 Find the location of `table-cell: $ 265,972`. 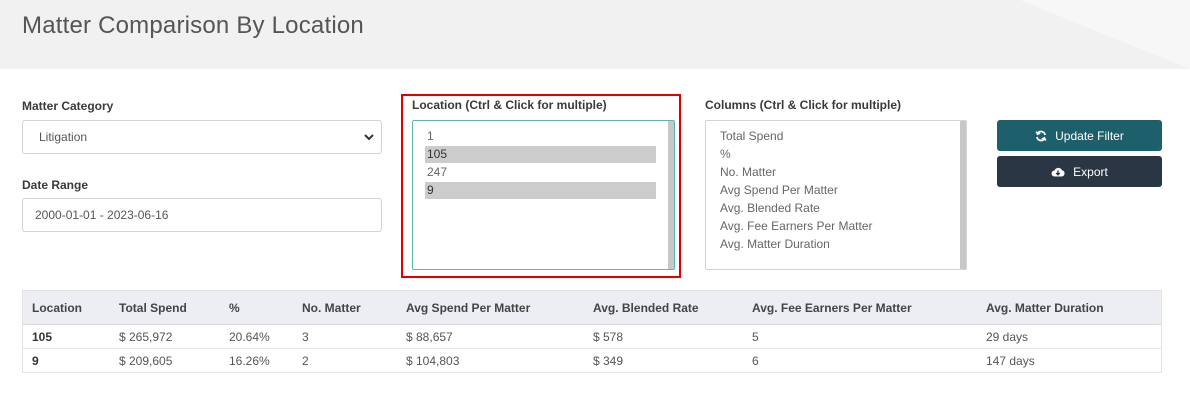

table-cell: $ 265,972 is located at coordinates (146, 337).